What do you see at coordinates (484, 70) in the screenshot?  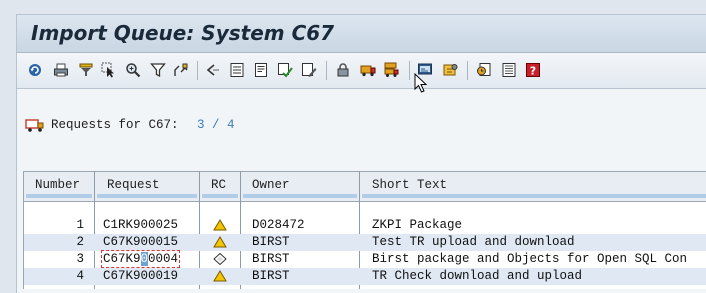 I see `monitor-icon` at bounding box center [484, 70].